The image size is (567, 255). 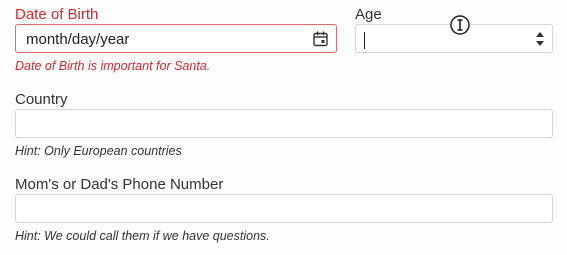 What do you see at coordinates (41, 99) in the screenshot?
I see `country-label: Country` at bounding box center [41, 99].